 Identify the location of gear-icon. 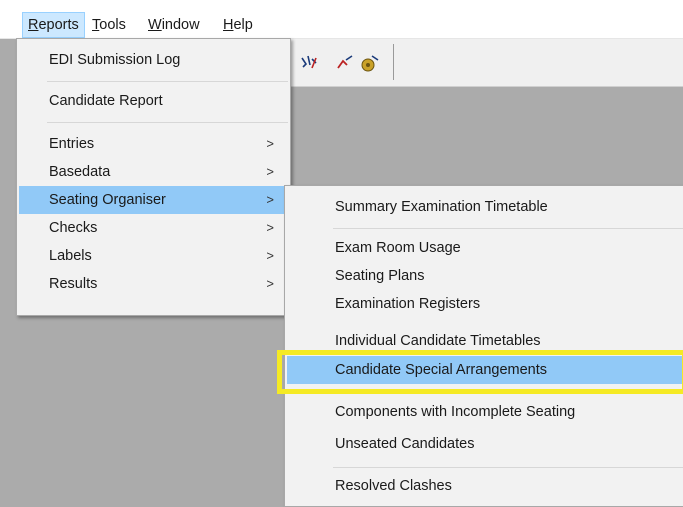
(370, 63).